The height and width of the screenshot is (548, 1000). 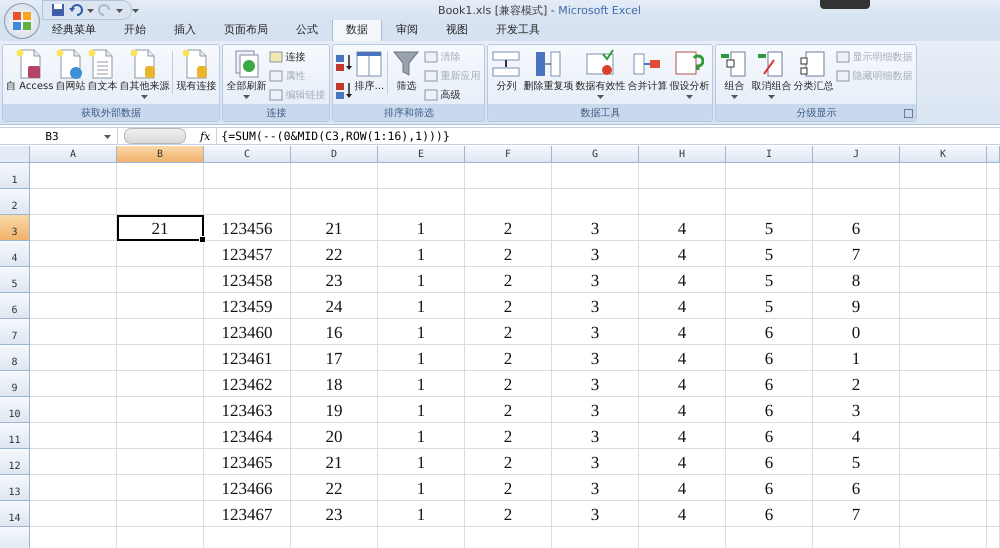 What do you see at coordinates (247, 154) in the screenshot?
I see `column-header: C` at bounding box center [247, 154].